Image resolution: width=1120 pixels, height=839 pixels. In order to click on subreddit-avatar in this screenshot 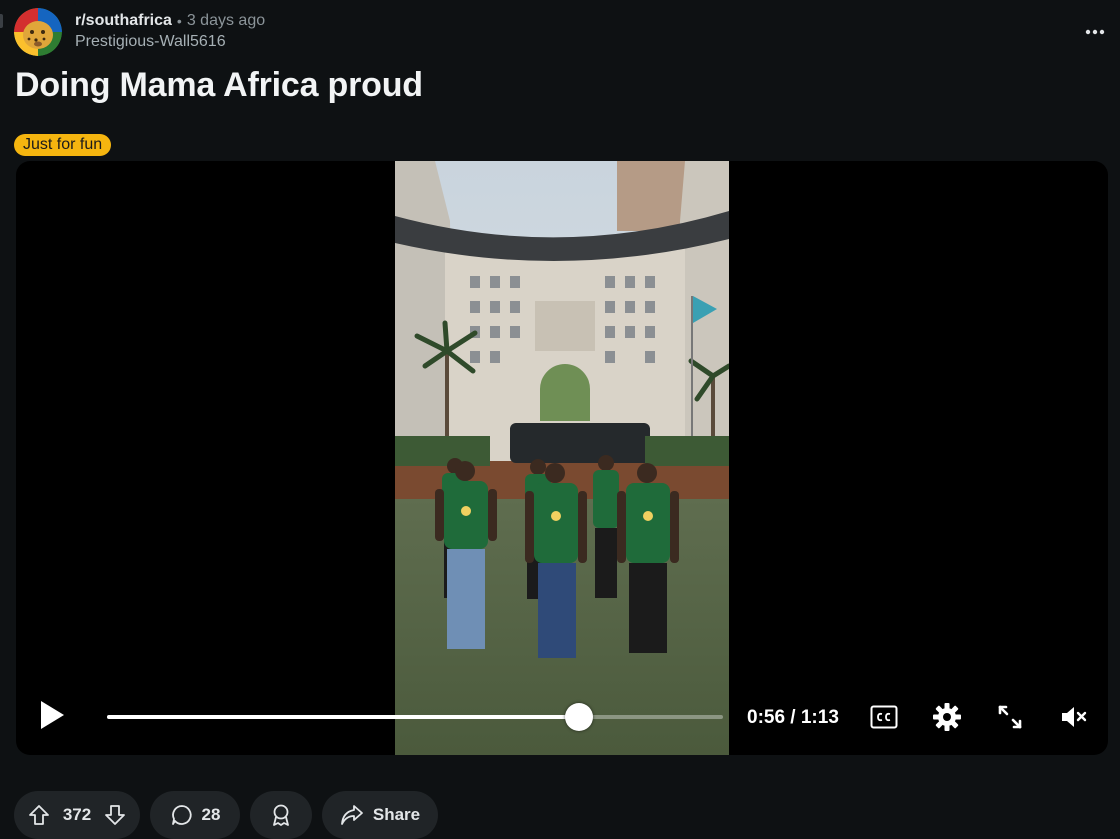, I will do `click(38, 32)`.